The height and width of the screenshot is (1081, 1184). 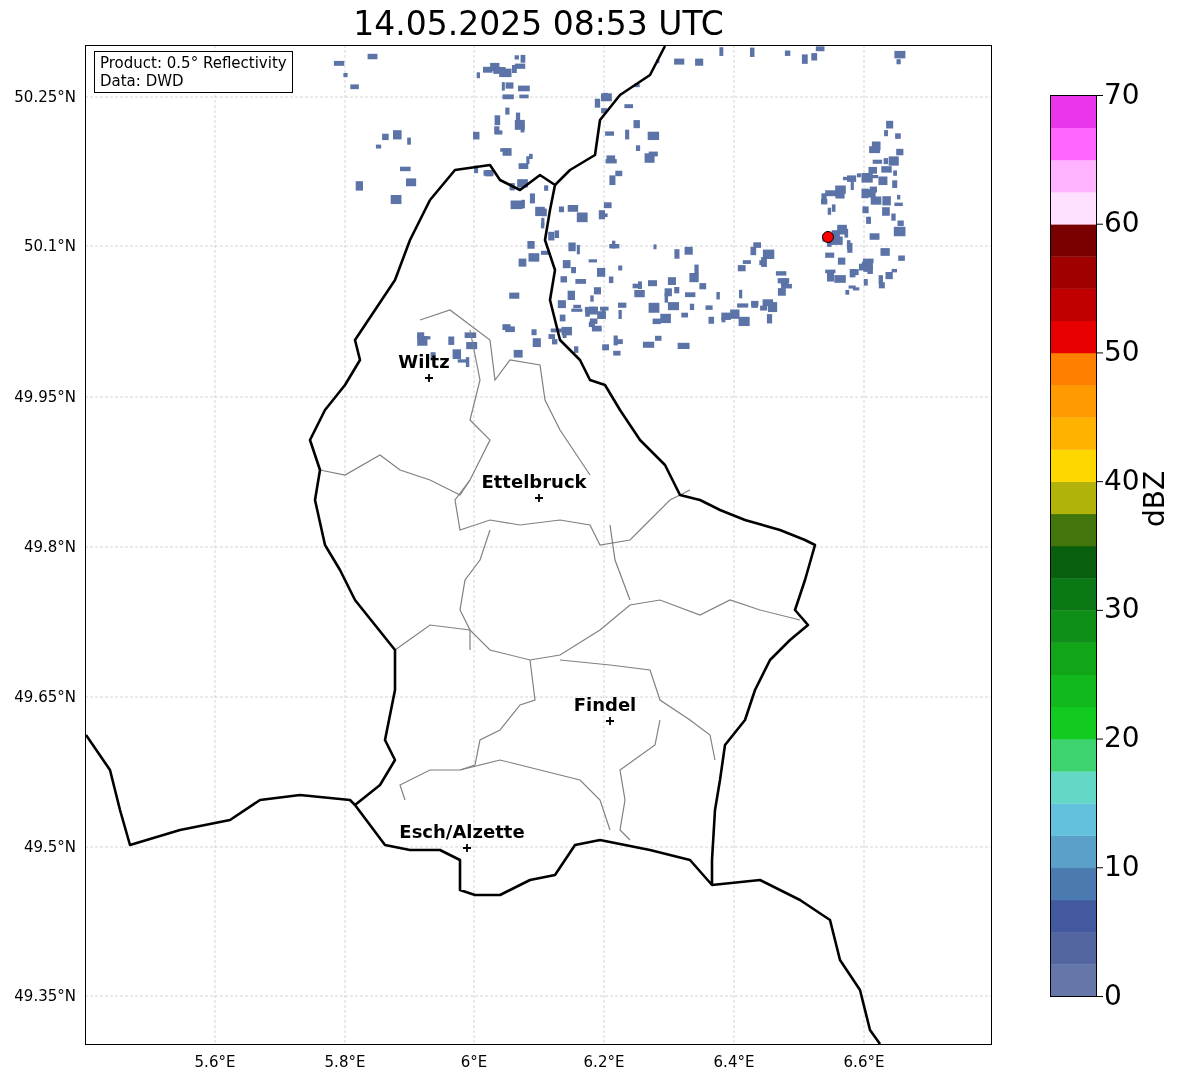 What do you see at coordinates (462, 832) in the screenshot?
I see `city-label: Esch/Alzette` at bounding box center [462, 832].